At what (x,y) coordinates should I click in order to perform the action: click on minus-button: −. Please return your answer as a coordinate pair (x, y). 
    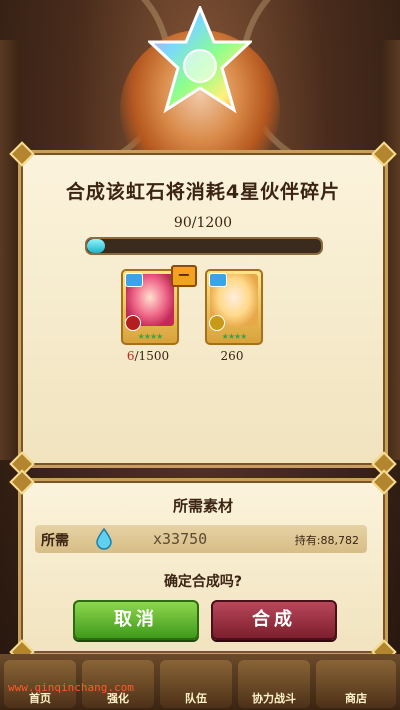
    Looking at the image, I should click on (184, 276).